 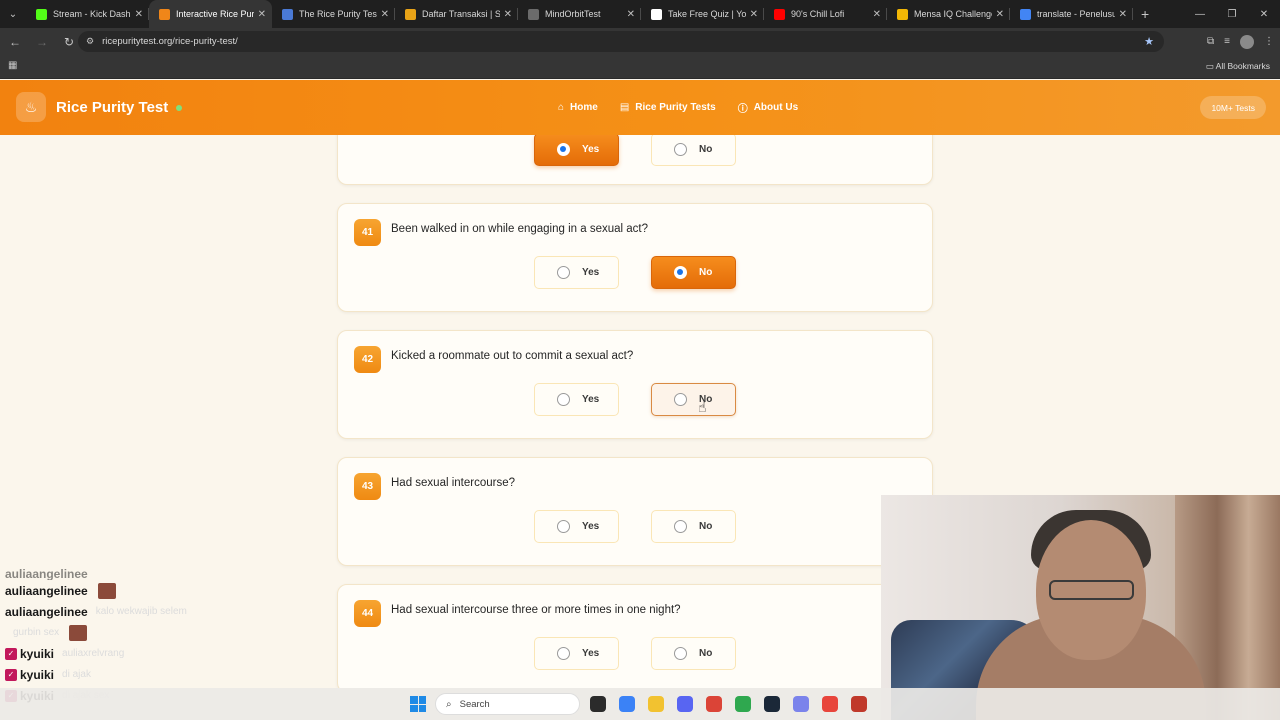 What do you see at coordinates (1071, 14) in the screenshot?
I see `browser-tab: translate - Penelusur ✕` at bounding box center [1071, 14].